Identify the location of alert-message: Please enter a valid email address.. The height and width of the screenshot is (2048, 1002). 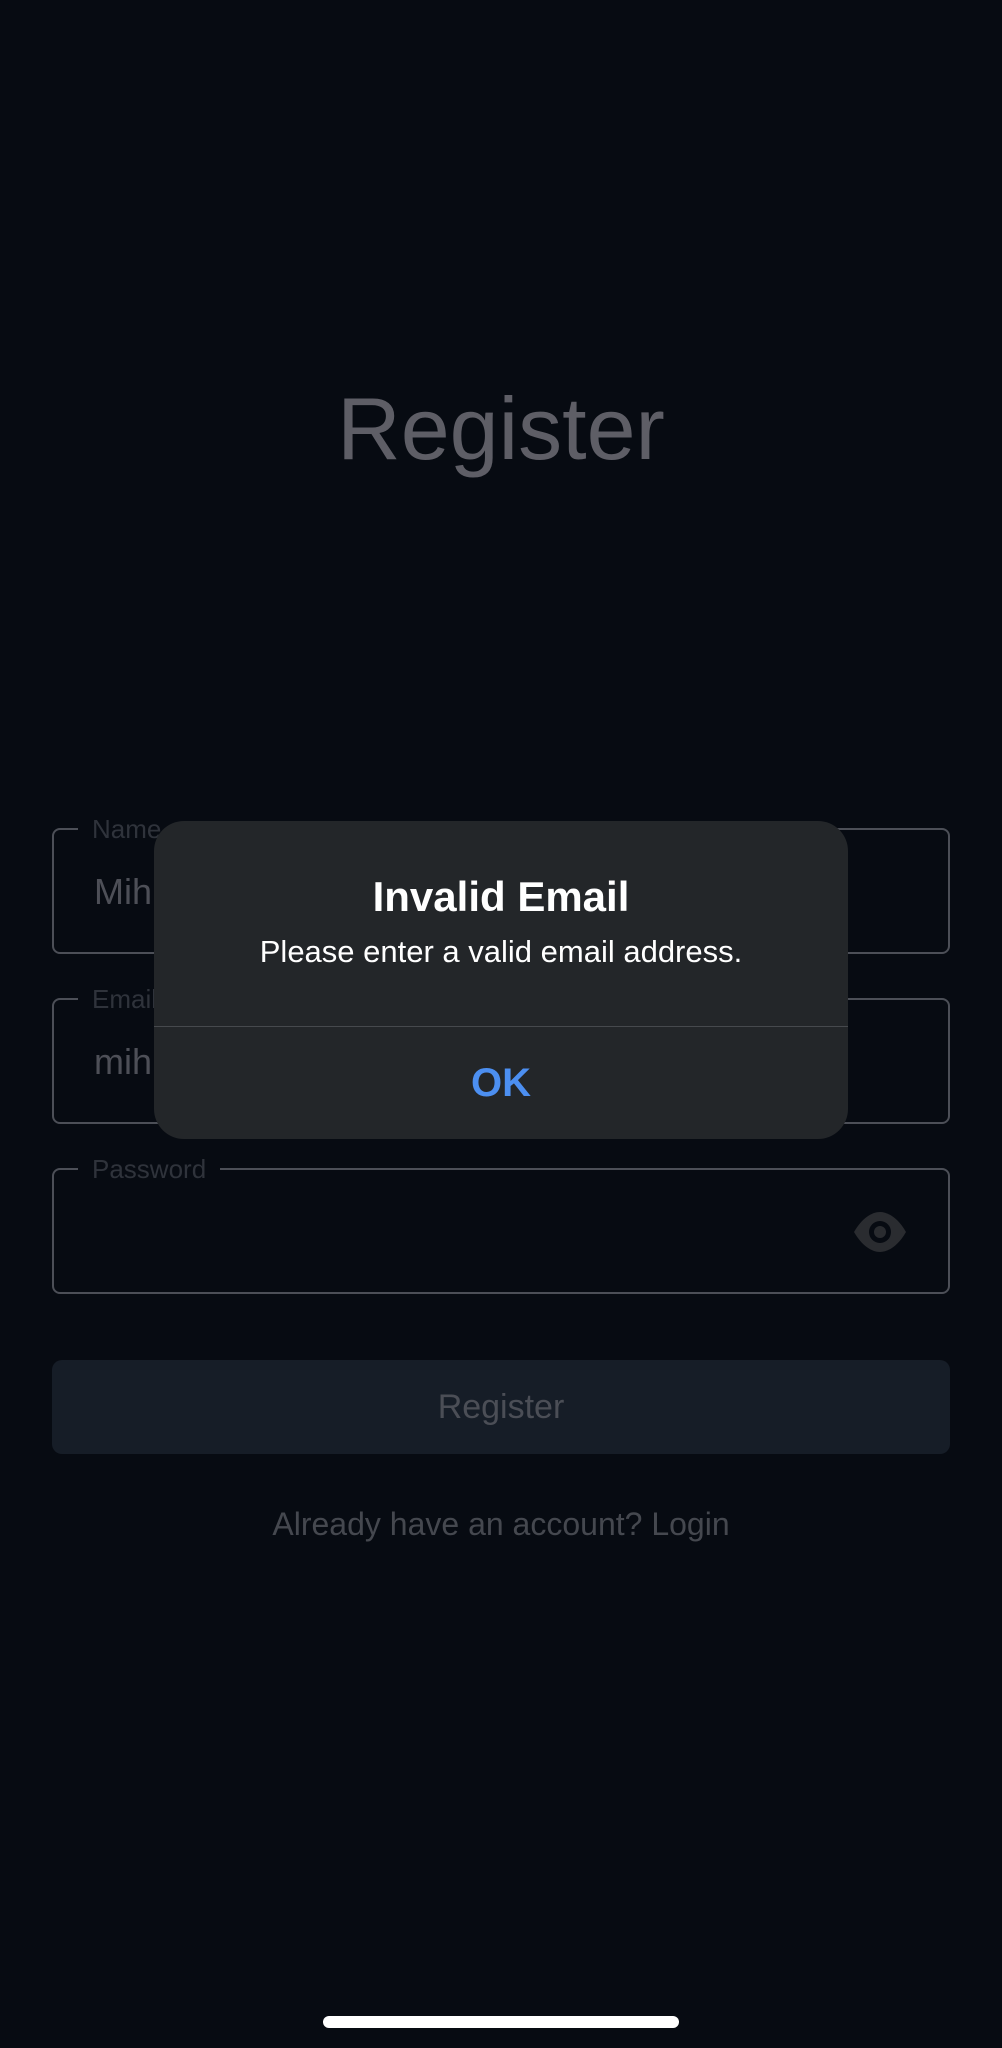
(501, 951).